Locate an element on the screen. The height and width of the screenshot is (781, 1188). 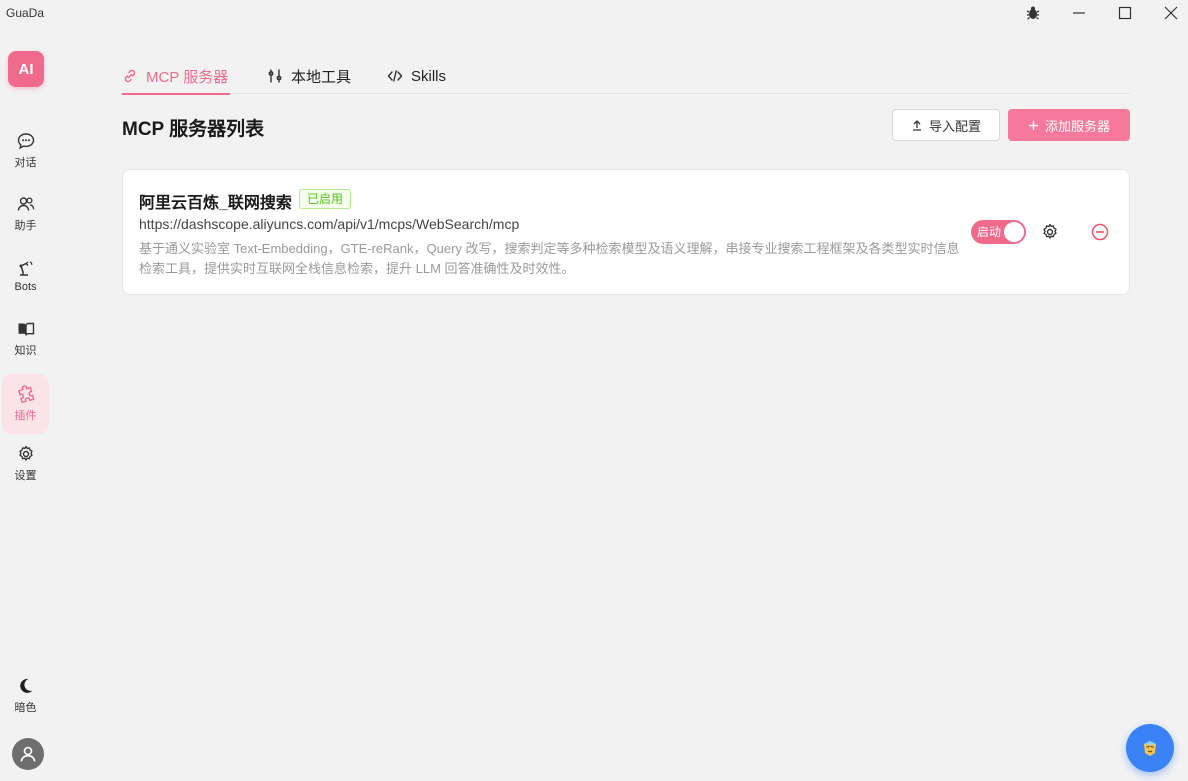
sidebar-item-settings: 设置 is located at coordinates (25, 464).